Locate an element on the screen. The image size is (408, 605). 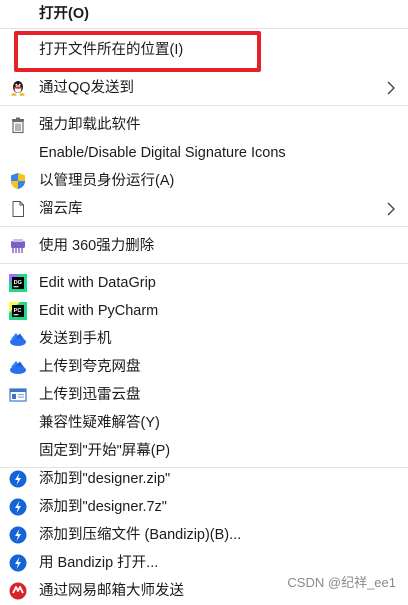
pycharm-icon: PC is located at coordinates (18, 311).